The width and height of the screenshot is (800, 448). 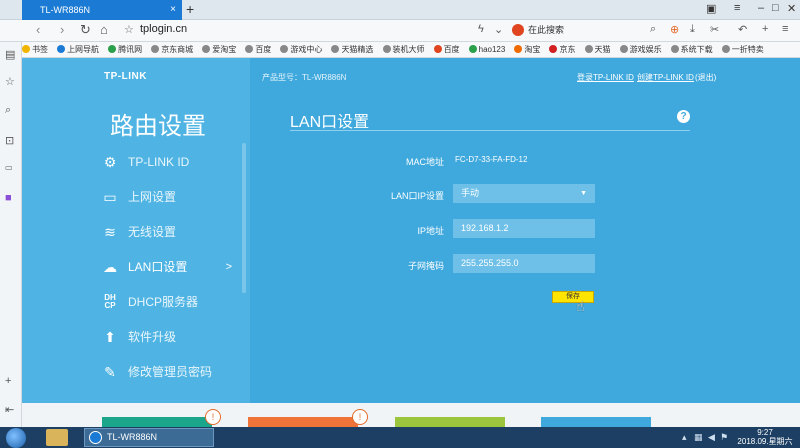 I want to click on menu-item-internet: ▭ 上网设置, so click(x=175, y=197).